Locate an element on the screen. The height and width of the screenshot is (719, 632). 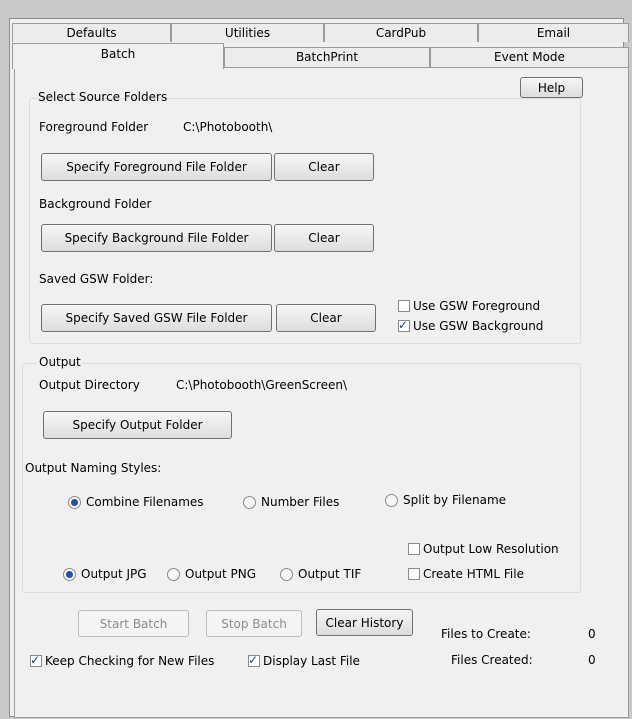
tab-label: Batch is located at coordinates (118, 54).